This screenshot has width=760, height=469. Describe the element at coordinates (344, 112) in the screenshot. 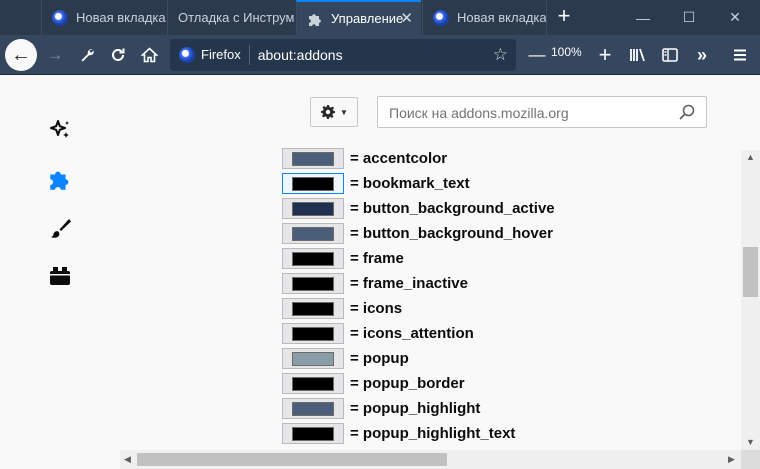

I see `chevron-down-icon: ▼` at that location.